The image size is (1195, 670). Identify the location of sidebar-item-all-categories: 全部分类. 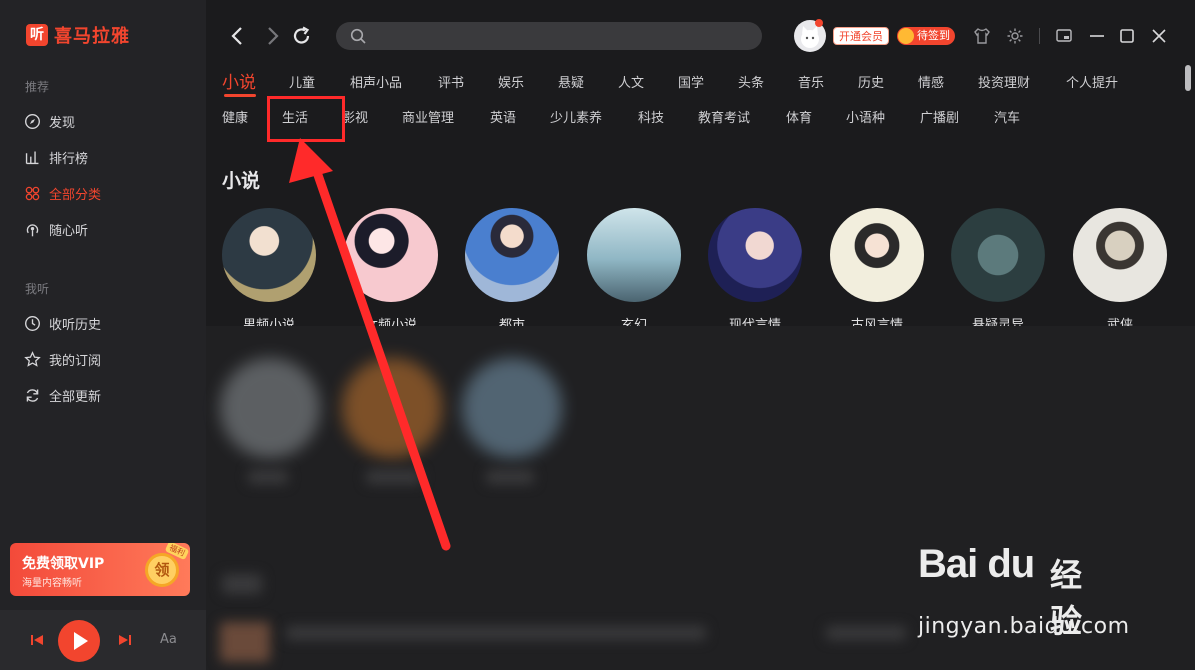
(62, 193).